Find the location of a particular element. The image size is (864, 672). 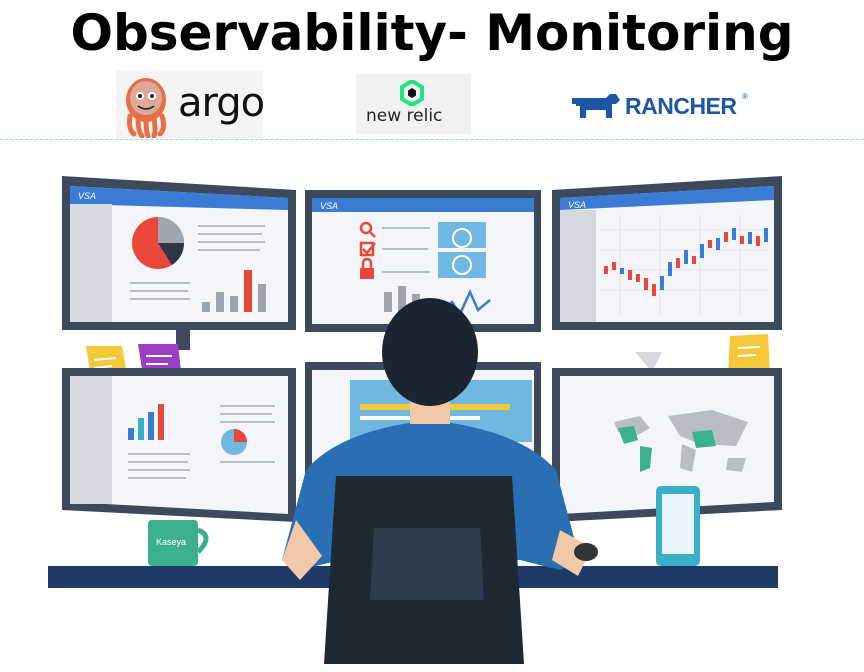

office-chair is located at coordinates (424, 570).